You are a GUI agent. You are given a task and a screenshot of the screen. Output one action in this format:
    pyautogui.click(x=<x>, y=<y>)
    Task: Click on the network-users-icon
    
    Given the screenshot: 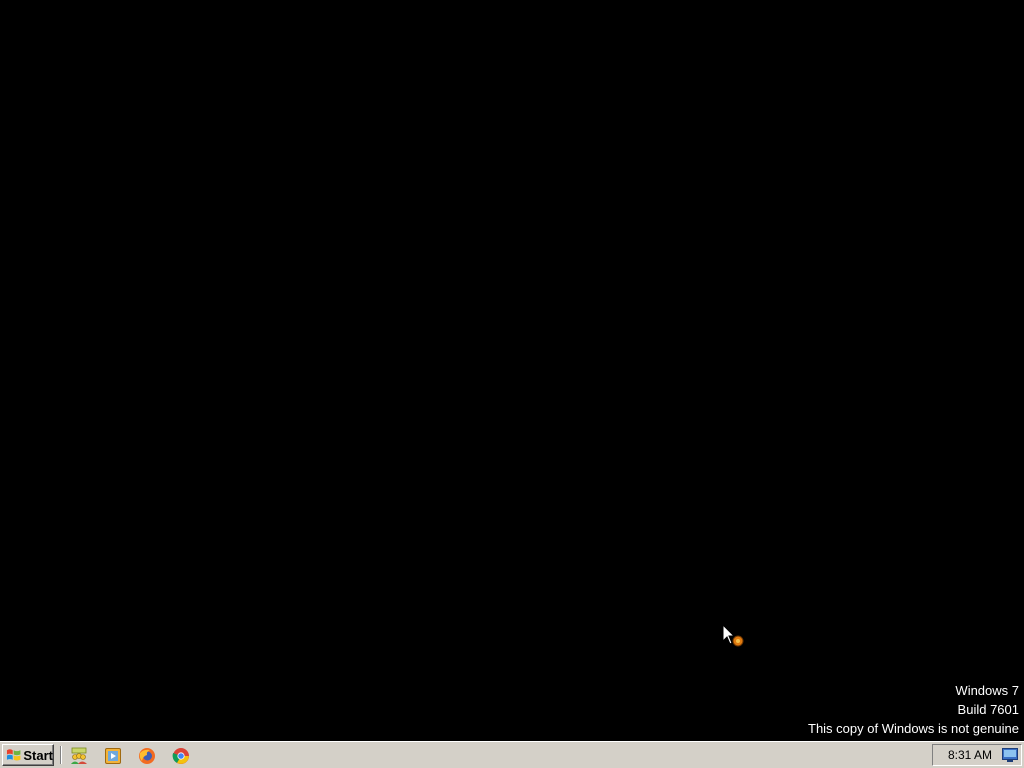 What is the action you would take?
    pyautogui.click(x=79, y=756)
    